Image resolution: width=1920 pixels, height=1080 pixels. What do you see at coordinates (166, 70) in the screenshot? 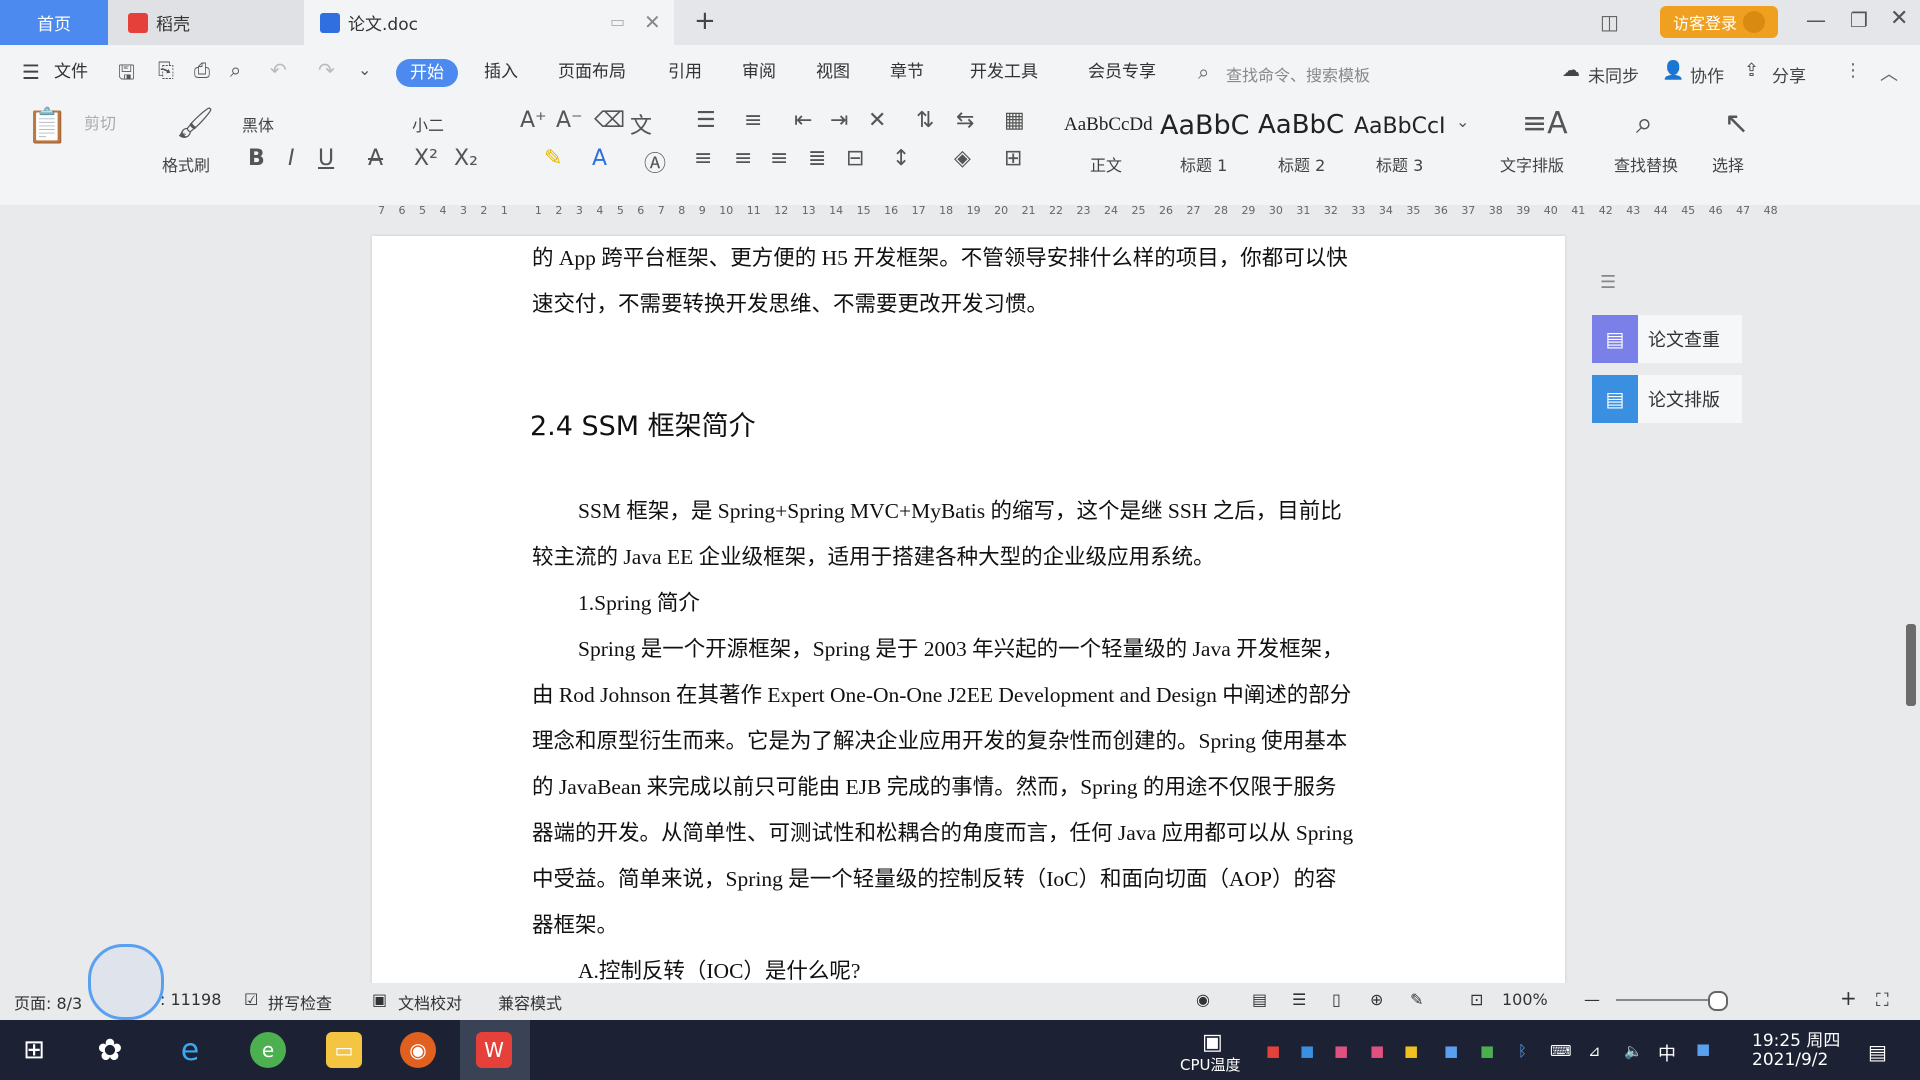
I see `export-icon: ⎘` at bounding box center [166, 70].